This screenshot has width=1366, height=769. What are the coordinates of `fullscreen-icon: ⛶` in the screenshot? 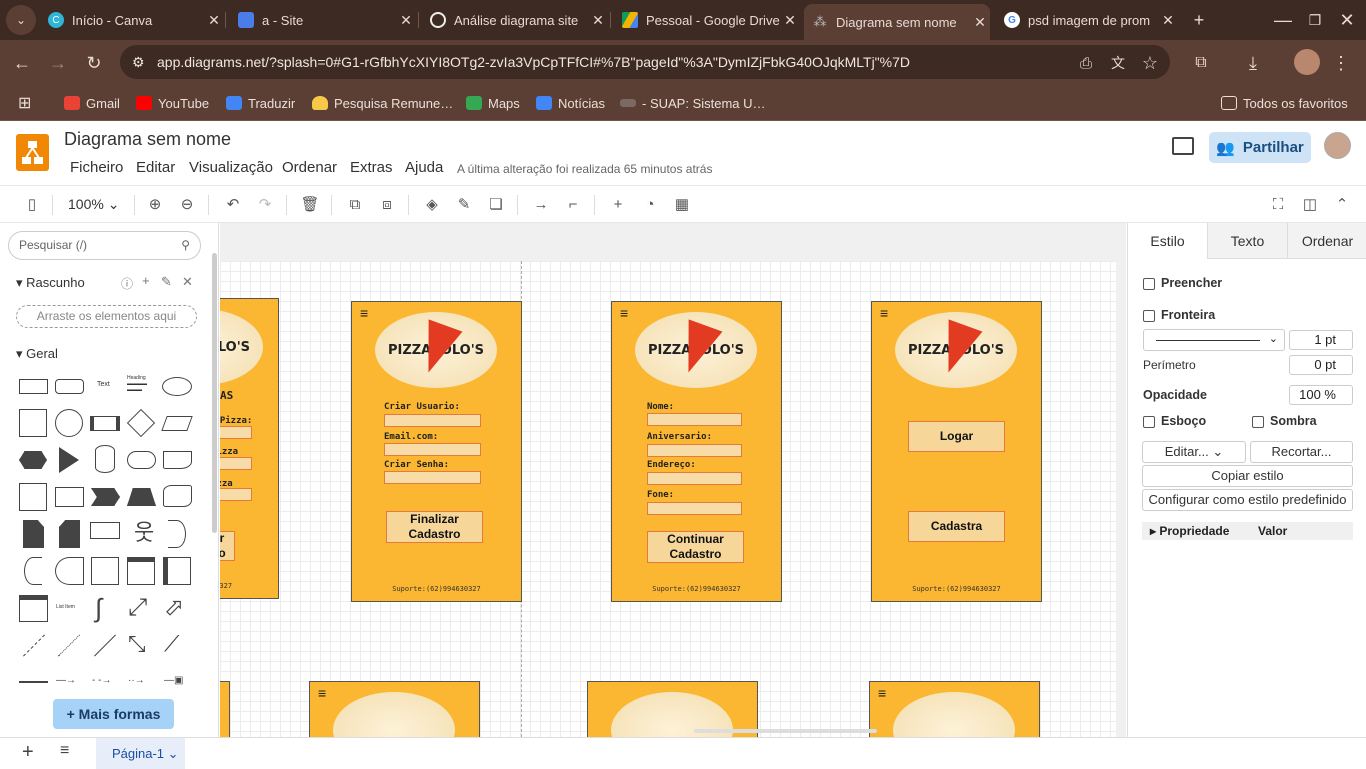 It's located at (1278, 205).